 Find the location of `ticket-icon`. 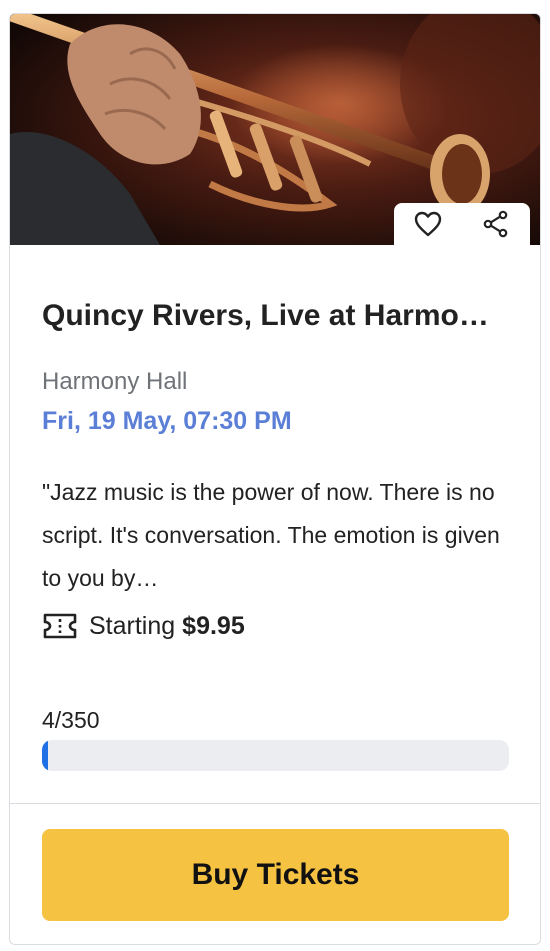

ticket-icon is located at coordinates (60, 626).